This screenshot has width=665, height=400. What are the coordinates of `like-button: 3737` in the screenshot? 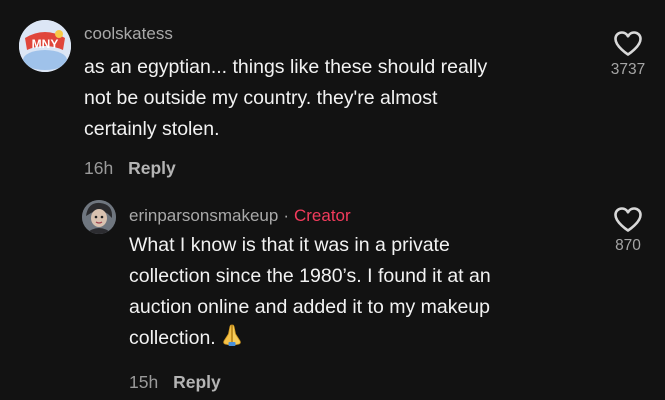 It's located at (628, 54).